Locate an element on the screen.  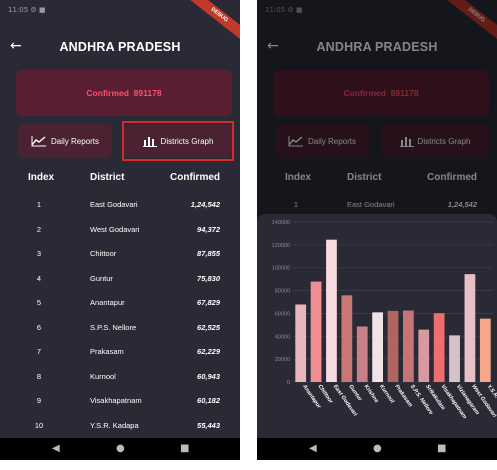
y-tick-label: 80000 is located at coordinates (282, 292).